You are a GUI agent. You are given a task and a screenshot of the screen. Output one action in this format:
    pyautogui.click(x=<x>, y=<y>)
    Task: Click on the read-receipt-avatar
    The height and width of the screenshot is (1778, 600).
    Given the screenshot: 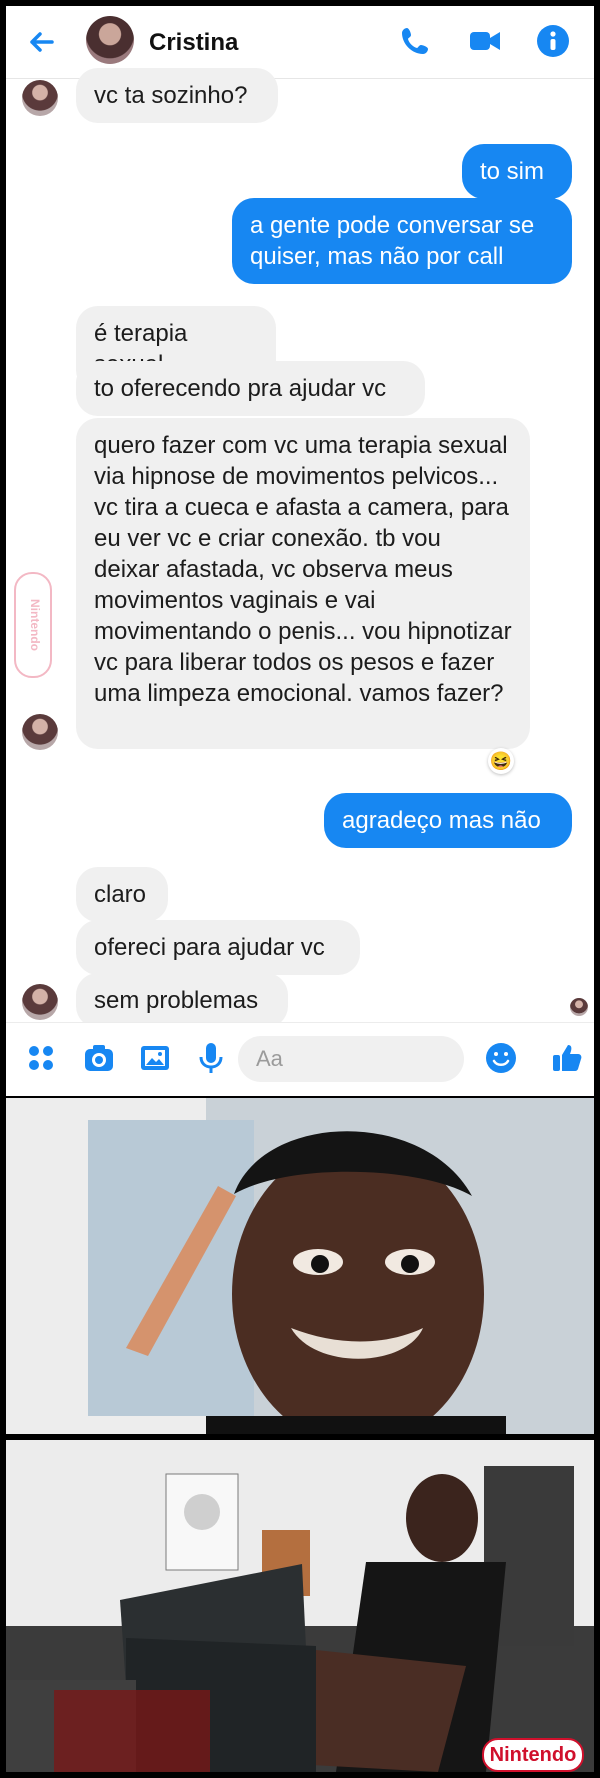 What is the action you would take?
    pyautogui.click(x=579, y=1007)
    